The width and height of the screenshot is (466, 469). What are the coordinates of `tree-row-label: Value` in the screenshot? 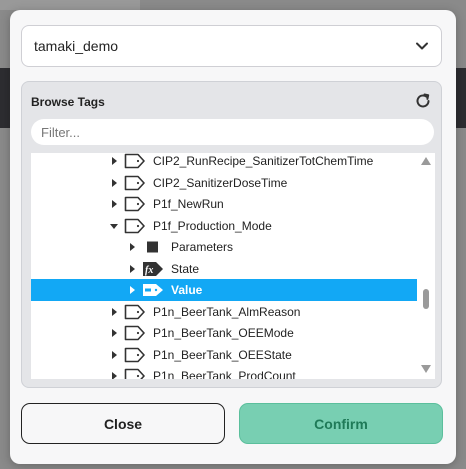 It's located at (187, 290).